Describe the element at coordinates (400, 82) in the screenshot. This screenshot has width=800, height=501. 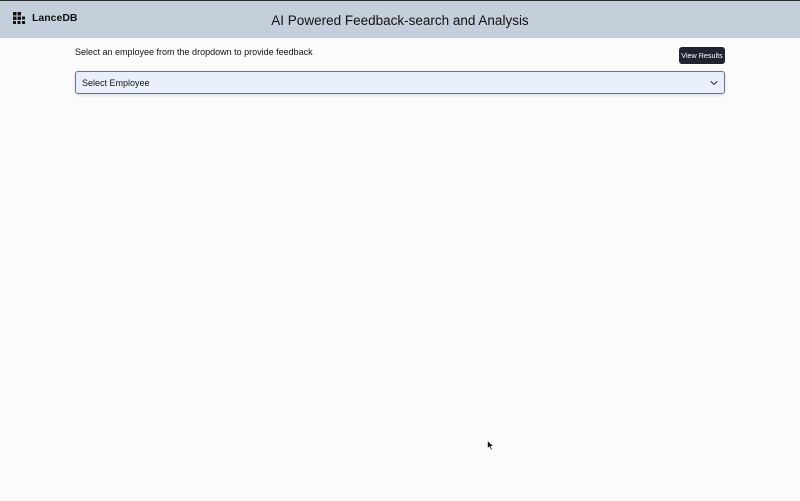
I see `employee-select: Select Employee` at that location.